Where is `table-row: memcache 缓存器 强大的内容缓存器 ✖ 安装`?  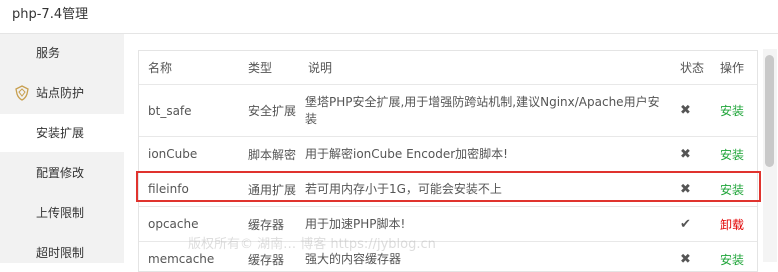 table-row: memcache 缓存器 强大的内容缓存器 ✖ 安装 is located at coordinates (448, 257).